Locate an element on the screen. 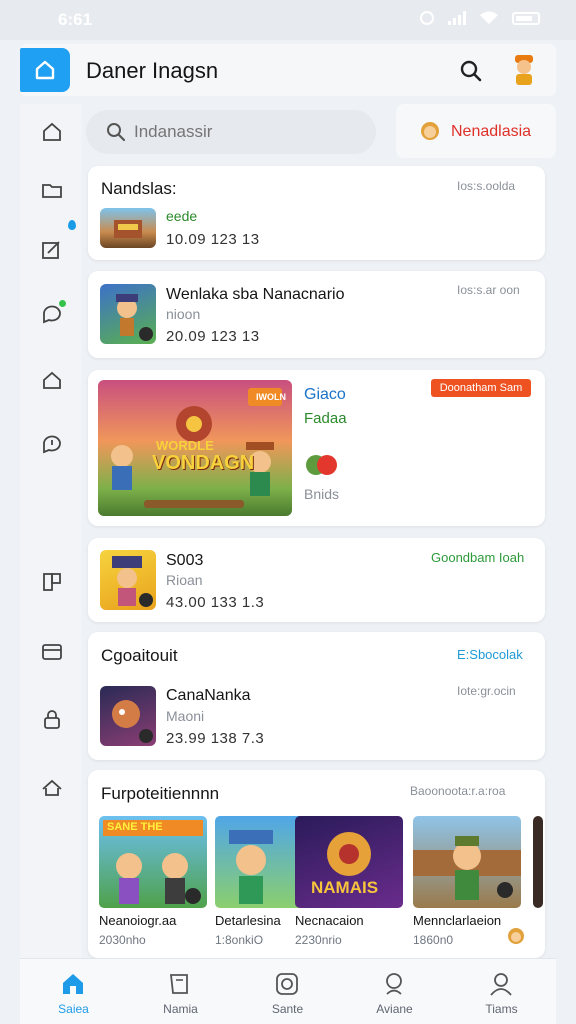 Image resolution: width=576 pixels, height=1024 pixels. search-person-icon is located at coordinates (394, 984).